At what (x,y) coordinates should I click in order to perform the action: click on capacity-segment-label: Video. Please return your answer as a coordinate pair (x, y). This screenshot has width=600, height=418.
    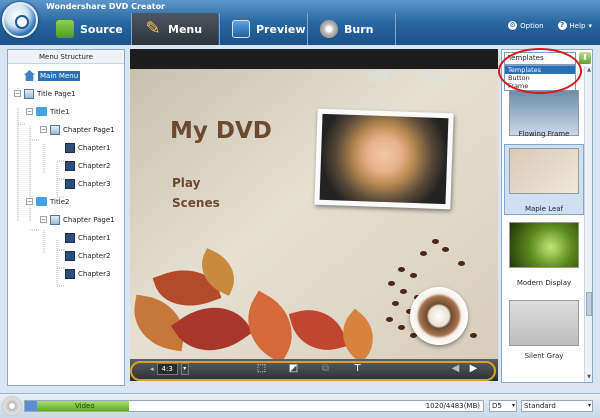
    Looking at the image, I should click on (85, 406).